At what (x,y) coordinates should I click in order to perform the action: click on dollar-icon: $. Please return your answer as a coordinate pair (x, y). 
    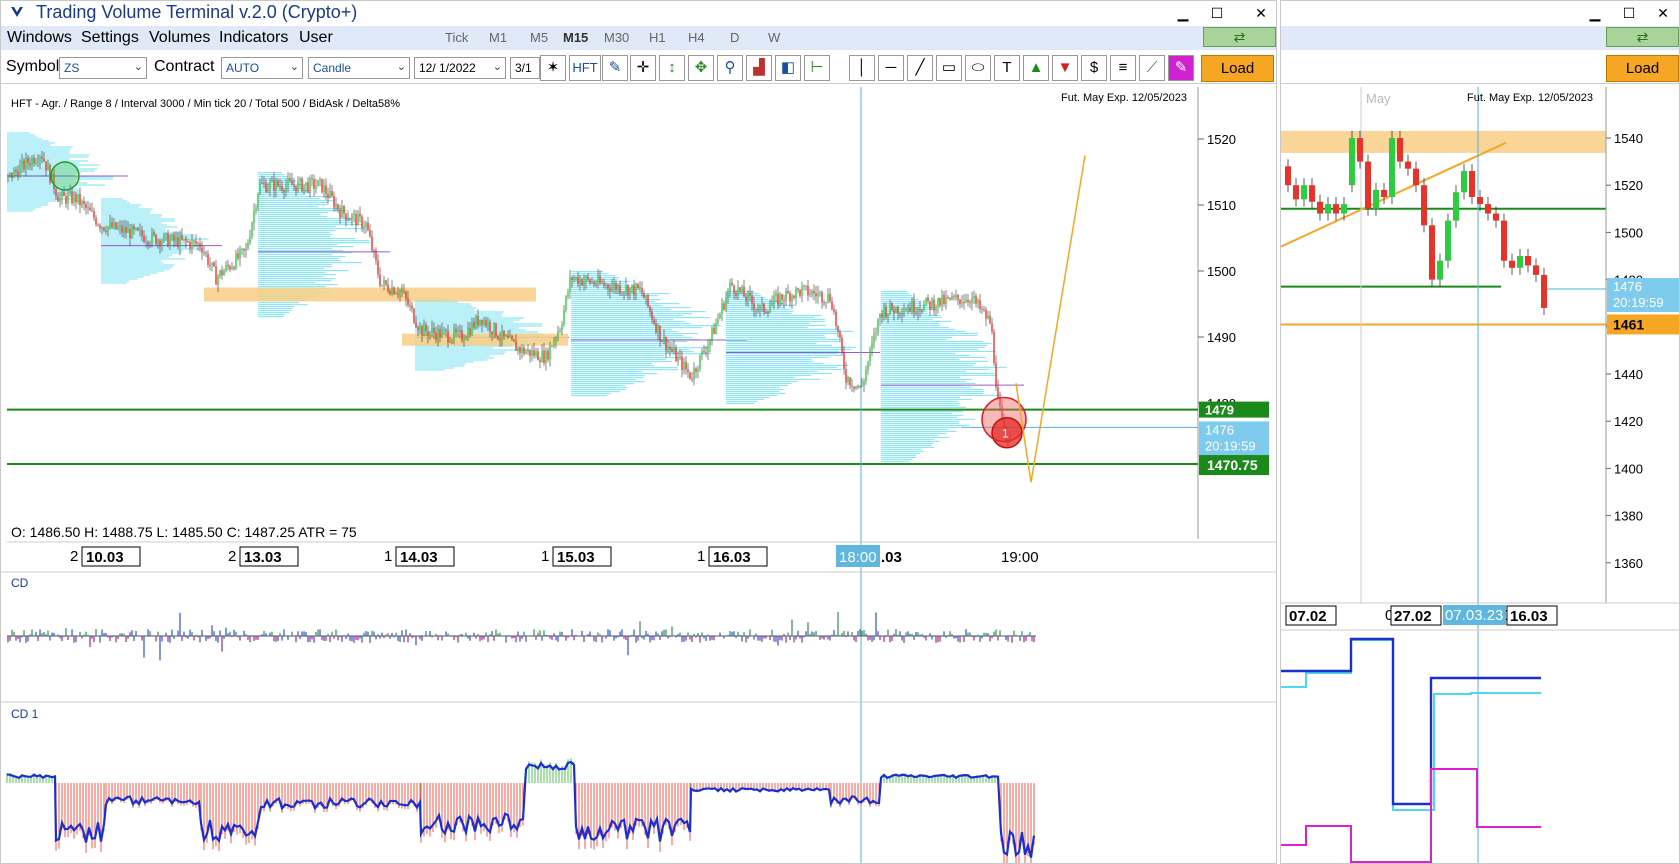
    Looking at the image, I should click on (1094, 68).